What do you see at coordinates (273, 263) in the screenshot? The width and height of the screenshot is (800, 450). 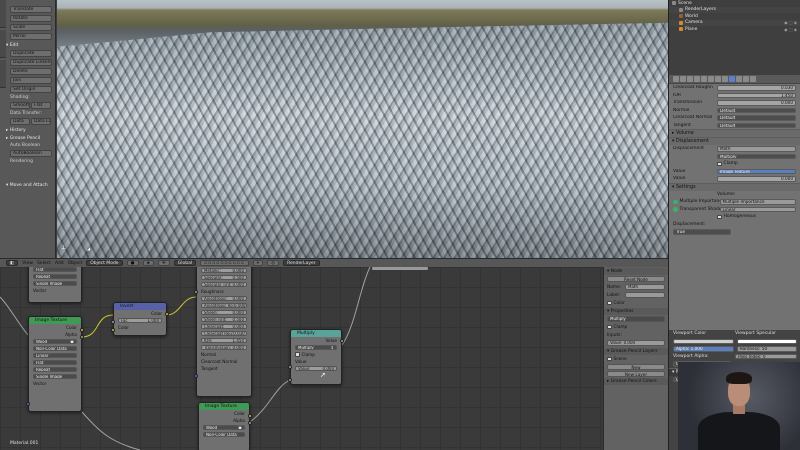 I see `proportional-icon: ◎` at bounding box center [273, 263].